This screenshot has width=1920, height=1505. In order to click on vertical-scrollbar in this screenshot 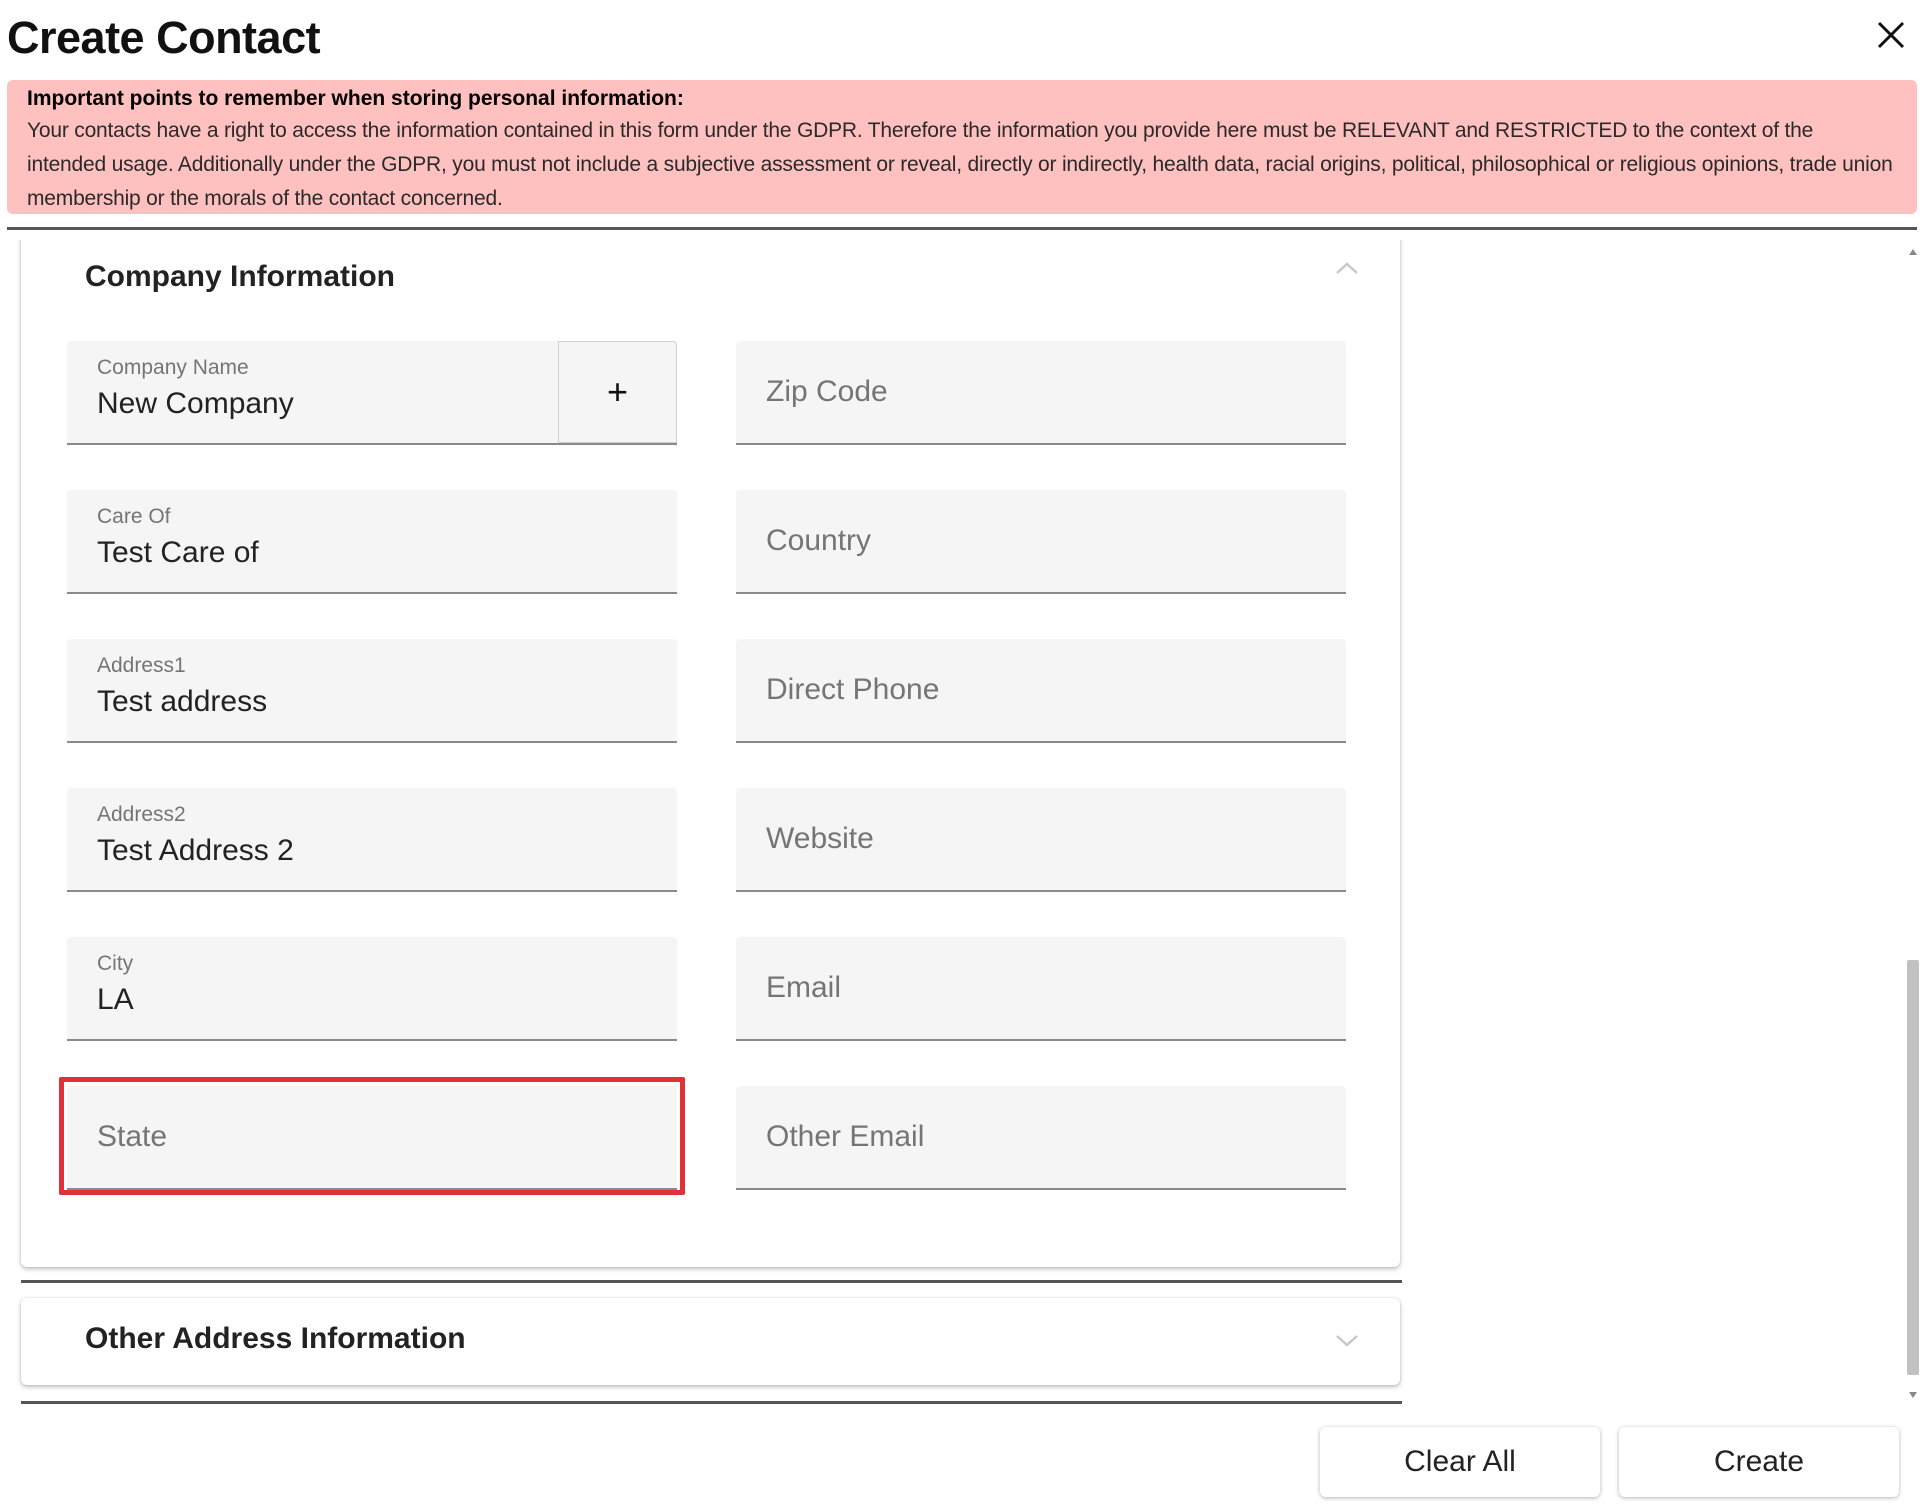, I will do `click(1913, 823)`.